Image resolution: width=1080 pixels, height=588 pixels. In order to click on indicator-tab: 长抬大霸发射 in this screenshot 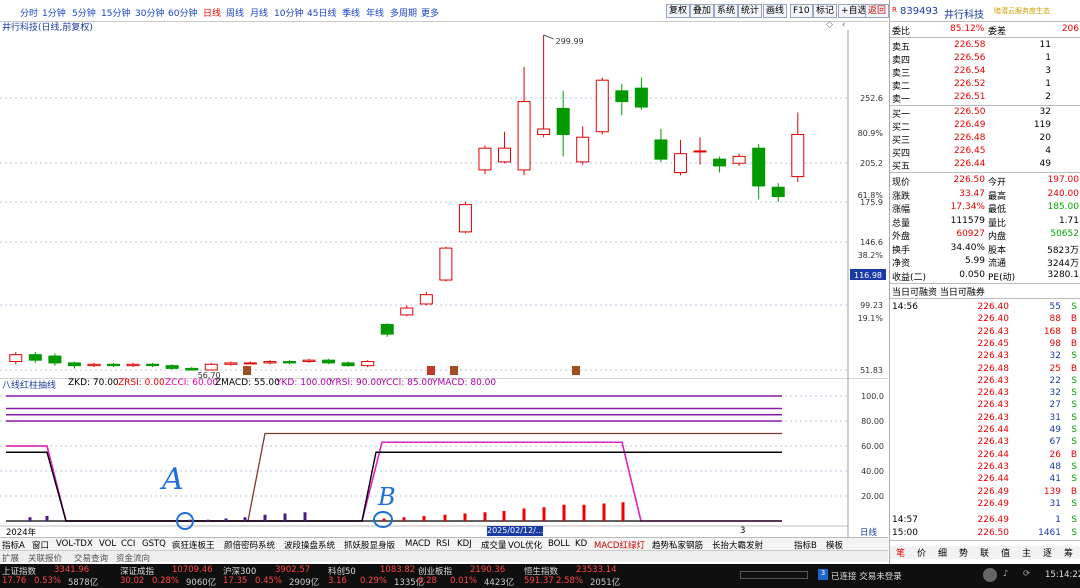, I will do `click(737, 544)`.